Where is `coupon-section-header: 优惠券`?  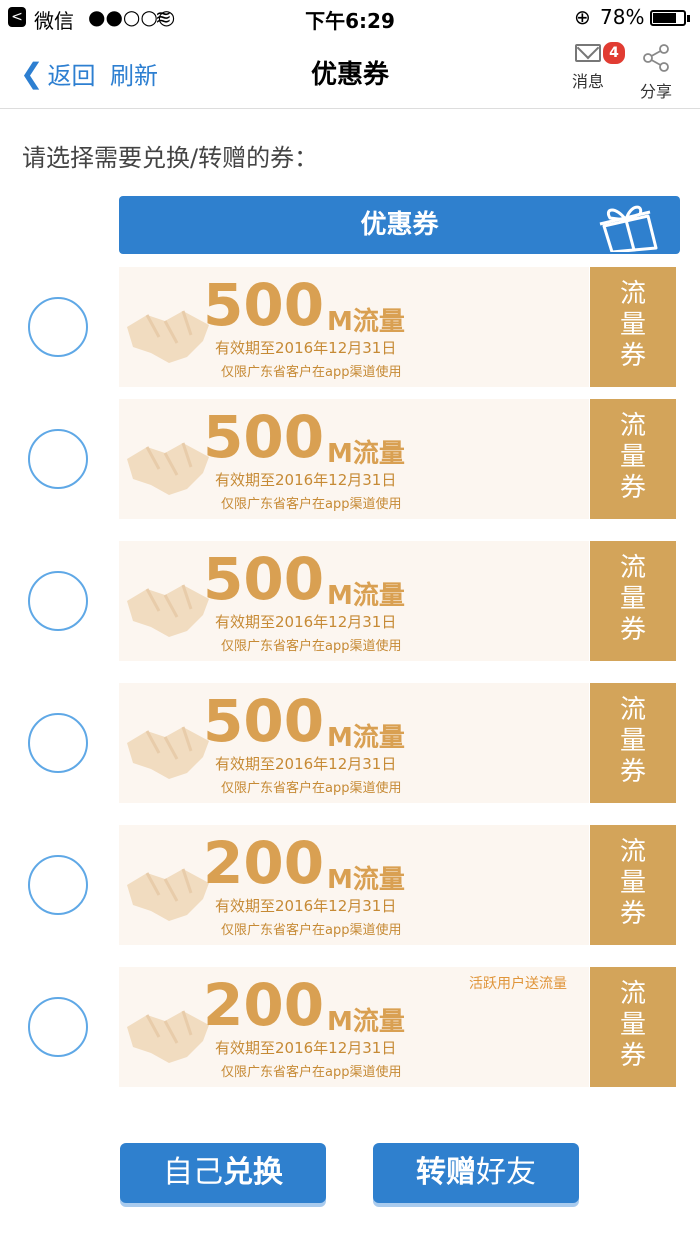
coupon-section-header: 优惠券 is located at coordinates (399, 225).